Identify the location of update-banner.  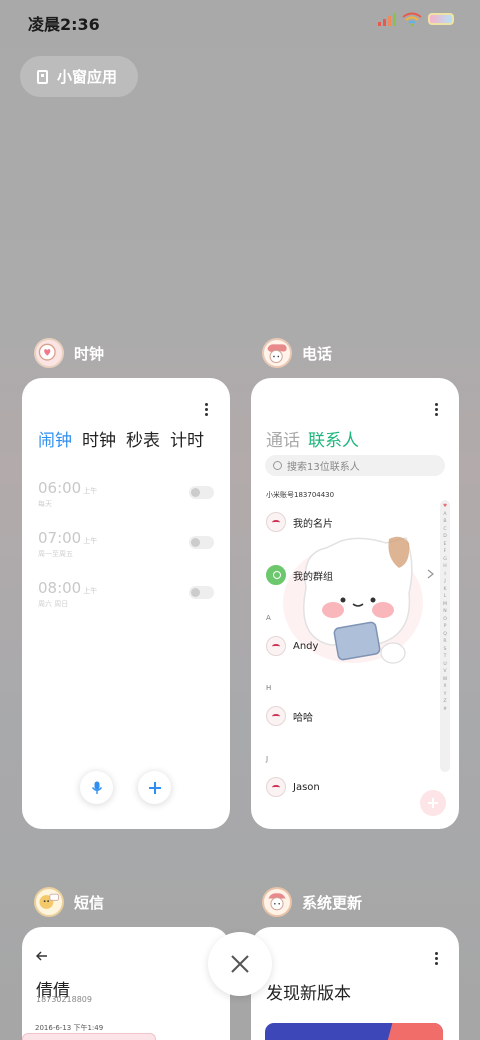
(354, 1031).